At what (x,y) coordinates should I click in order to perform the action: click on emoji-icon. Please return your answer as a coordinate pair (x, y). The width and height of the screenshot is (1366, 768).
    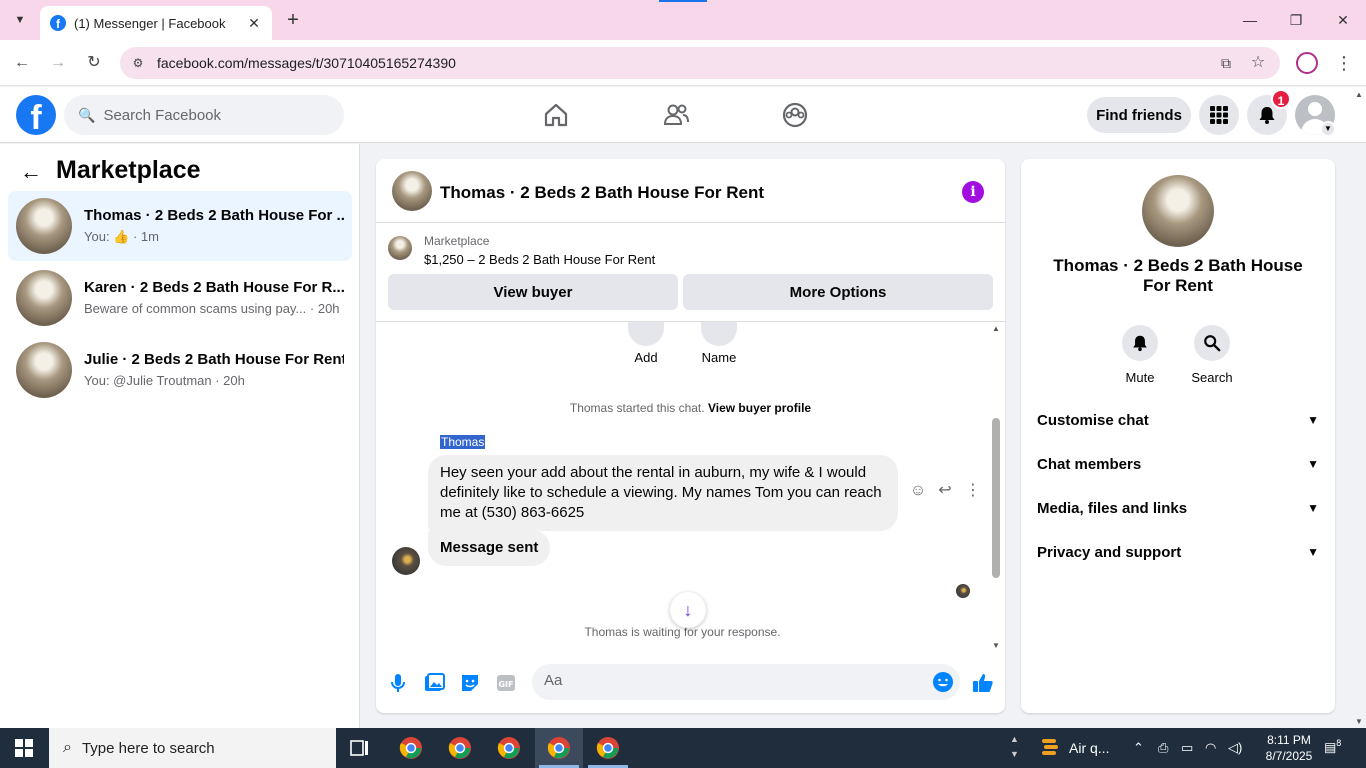
    Looking at the image, I should click on (943, 682).